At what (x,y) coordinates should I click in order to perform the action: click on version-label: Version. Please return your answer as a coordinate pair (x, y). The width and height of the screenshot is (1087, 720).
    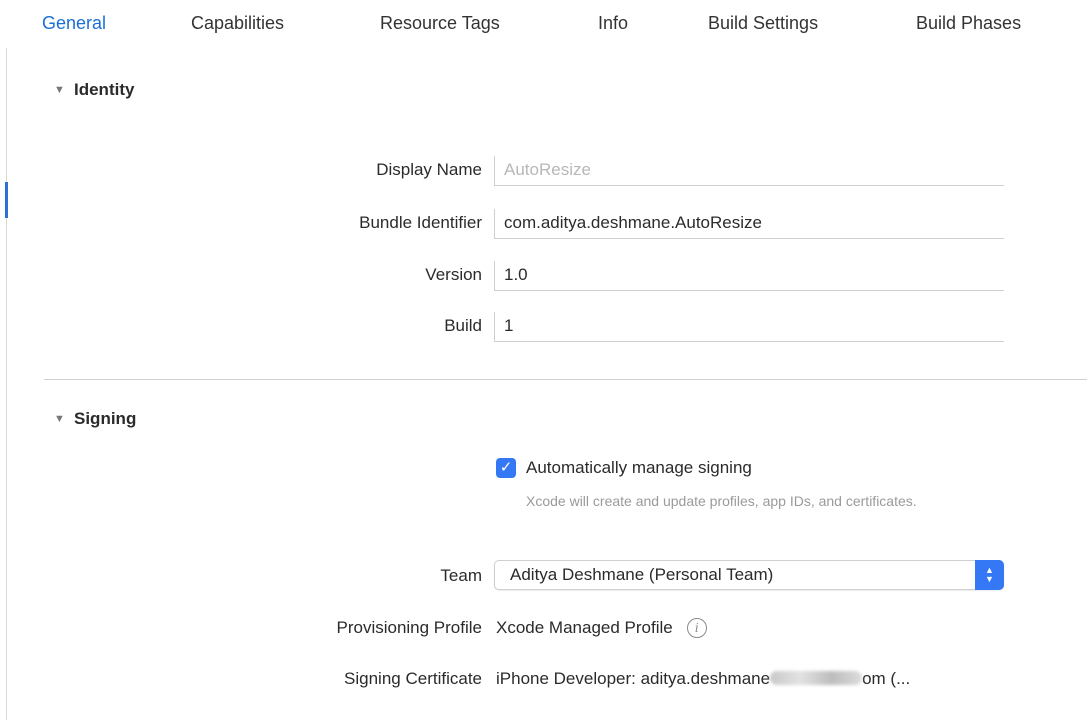
    Looking at the image, I should click on (453, 274).